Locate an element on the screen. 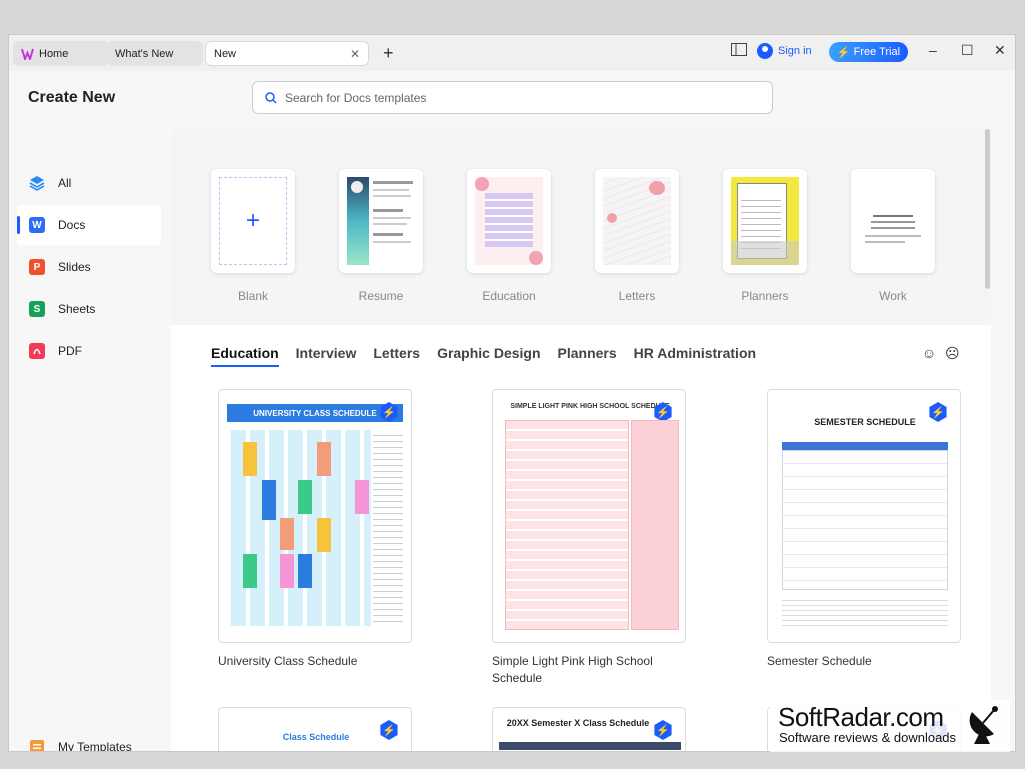 The image size is (1025, 769). sidebar-item-docs: W Docs is located at coordinates (89, 225).